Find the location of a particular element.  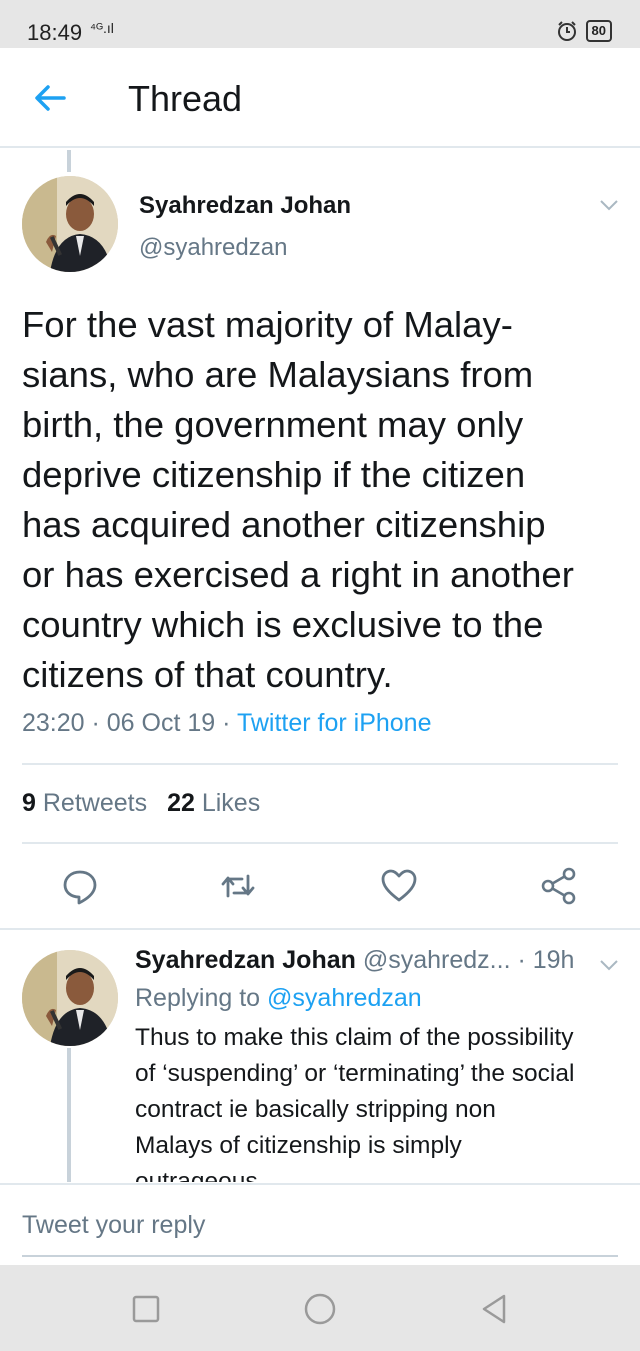

tweet-text-line: citizens of that country. is located at coordinates (207, 674).